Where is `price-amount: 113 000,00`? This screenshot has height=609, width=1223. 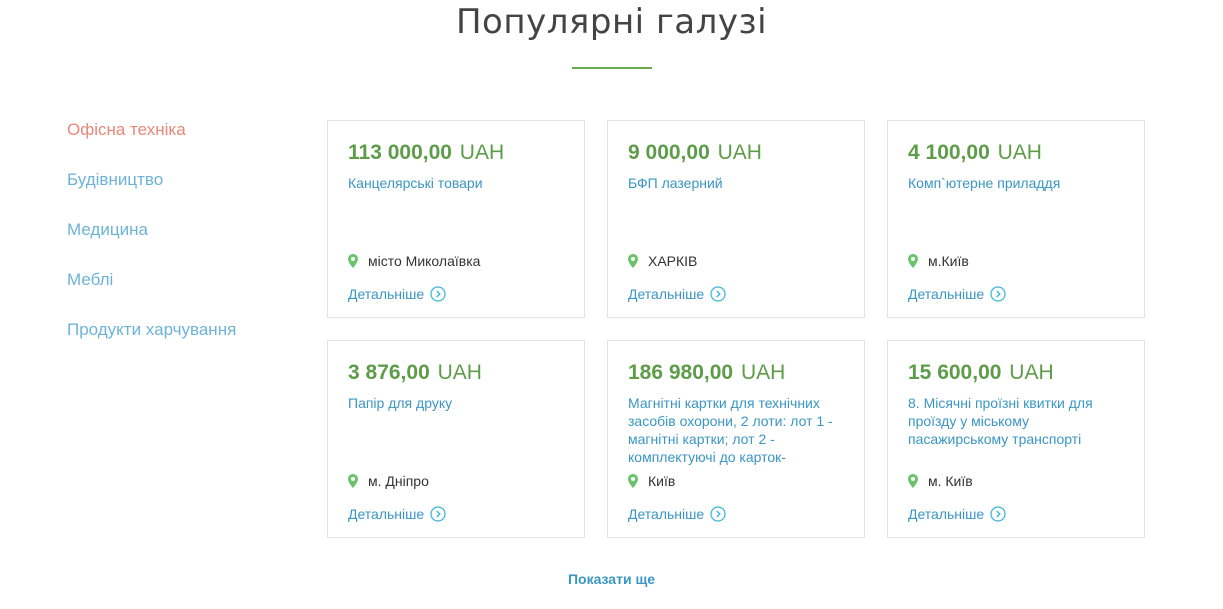
price-amount: 113 000,00 is located at coordinates (400, 152).